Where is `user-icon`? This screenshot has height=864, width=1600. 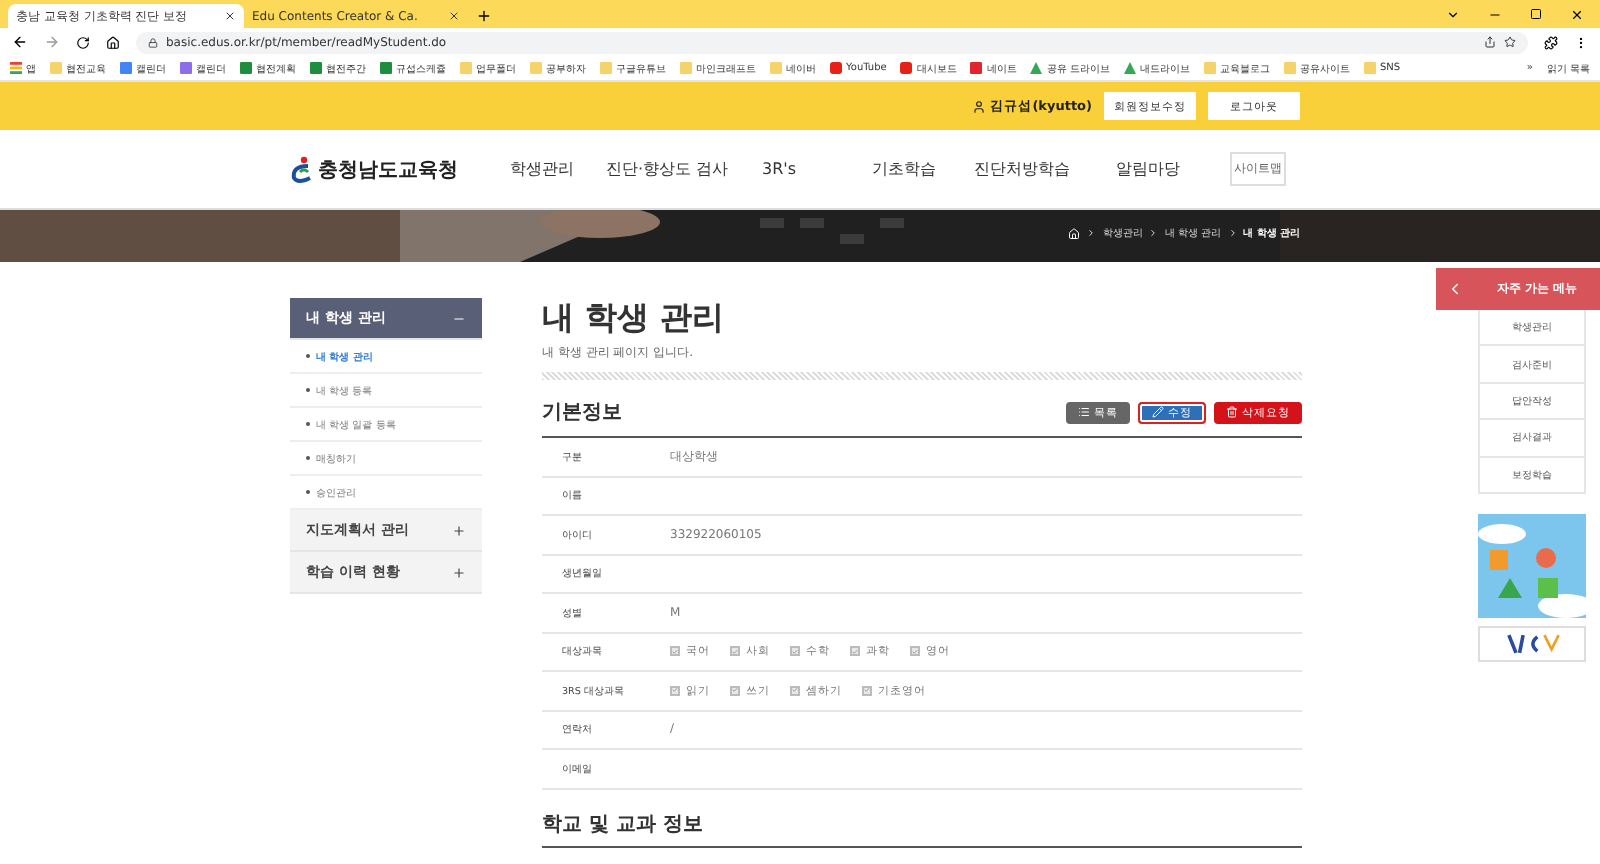
user-icon is located at coordinates (979, 106).